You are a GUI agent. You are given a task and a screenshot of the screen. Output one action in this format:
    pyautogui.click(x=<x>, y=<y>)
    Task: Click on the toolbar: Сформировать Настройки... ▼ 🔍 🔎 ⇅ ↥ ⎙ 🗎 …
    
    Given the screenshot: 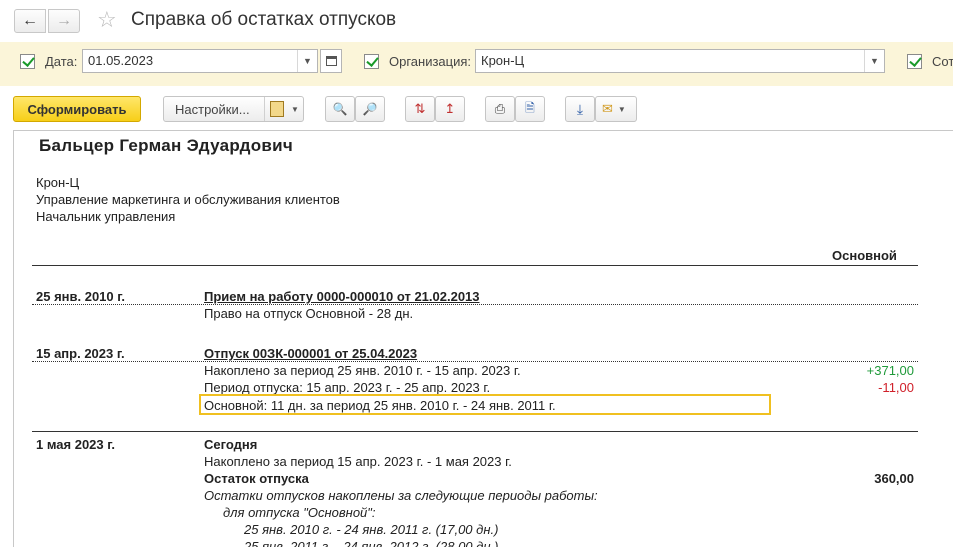 What is the action you would take?
    pyautogui.click(x=476, y=108)
    